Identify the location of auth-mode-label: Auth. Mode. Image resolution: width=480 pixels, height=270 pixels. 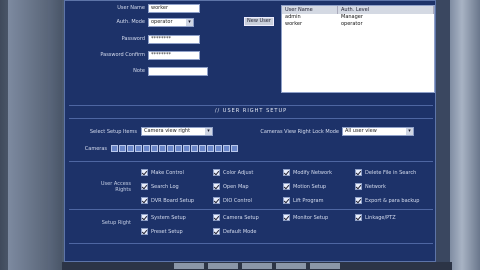
(130, 22).